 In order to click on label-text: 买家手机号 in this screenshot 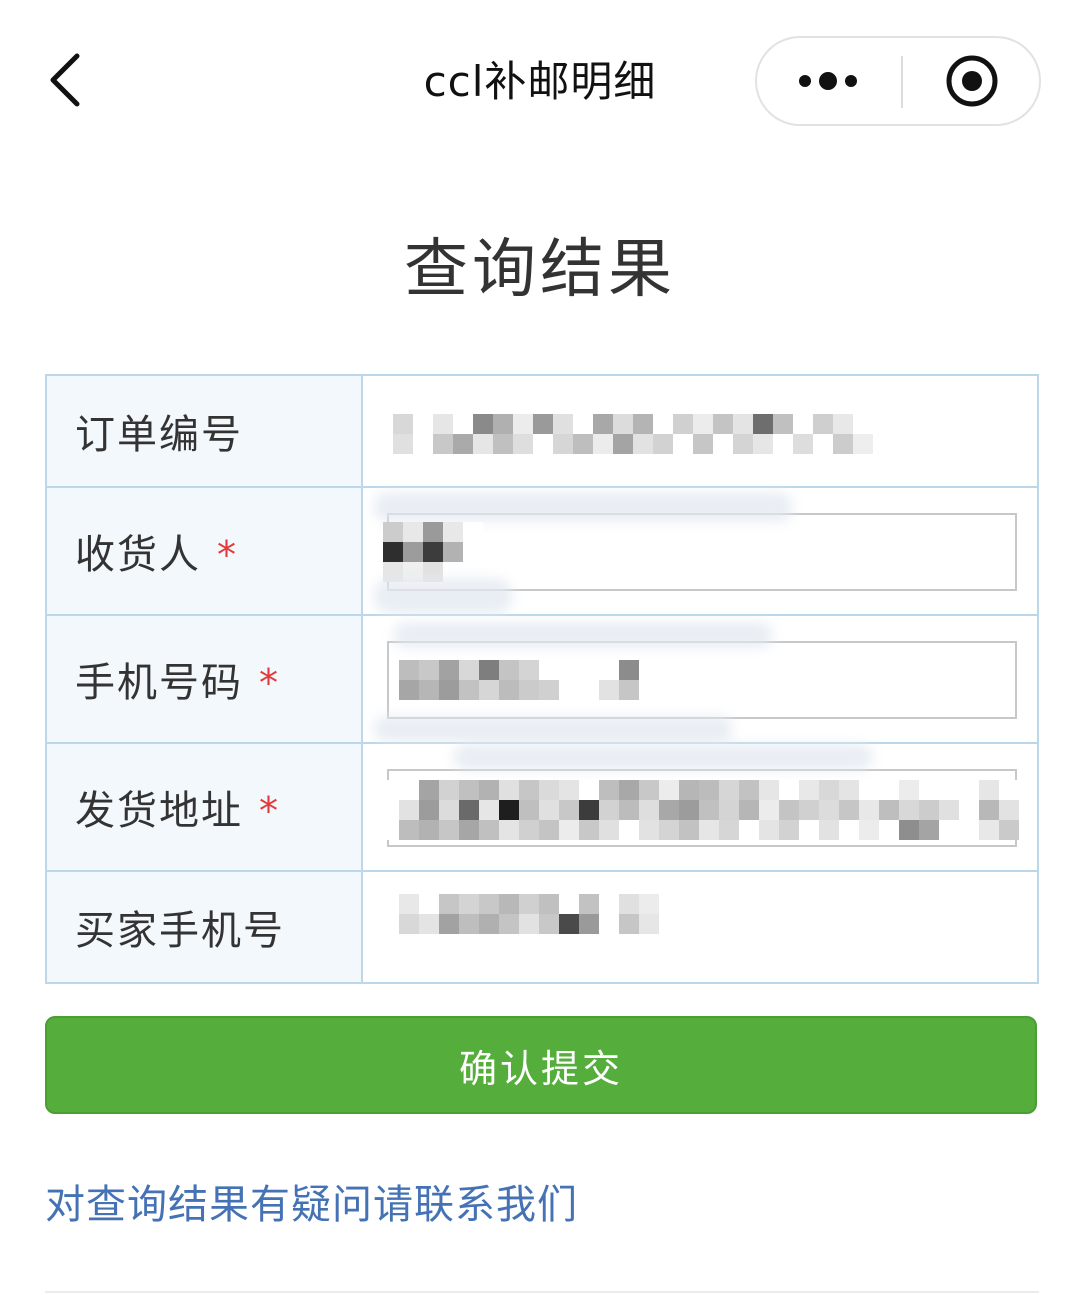, I will do `click(180, 931)`.